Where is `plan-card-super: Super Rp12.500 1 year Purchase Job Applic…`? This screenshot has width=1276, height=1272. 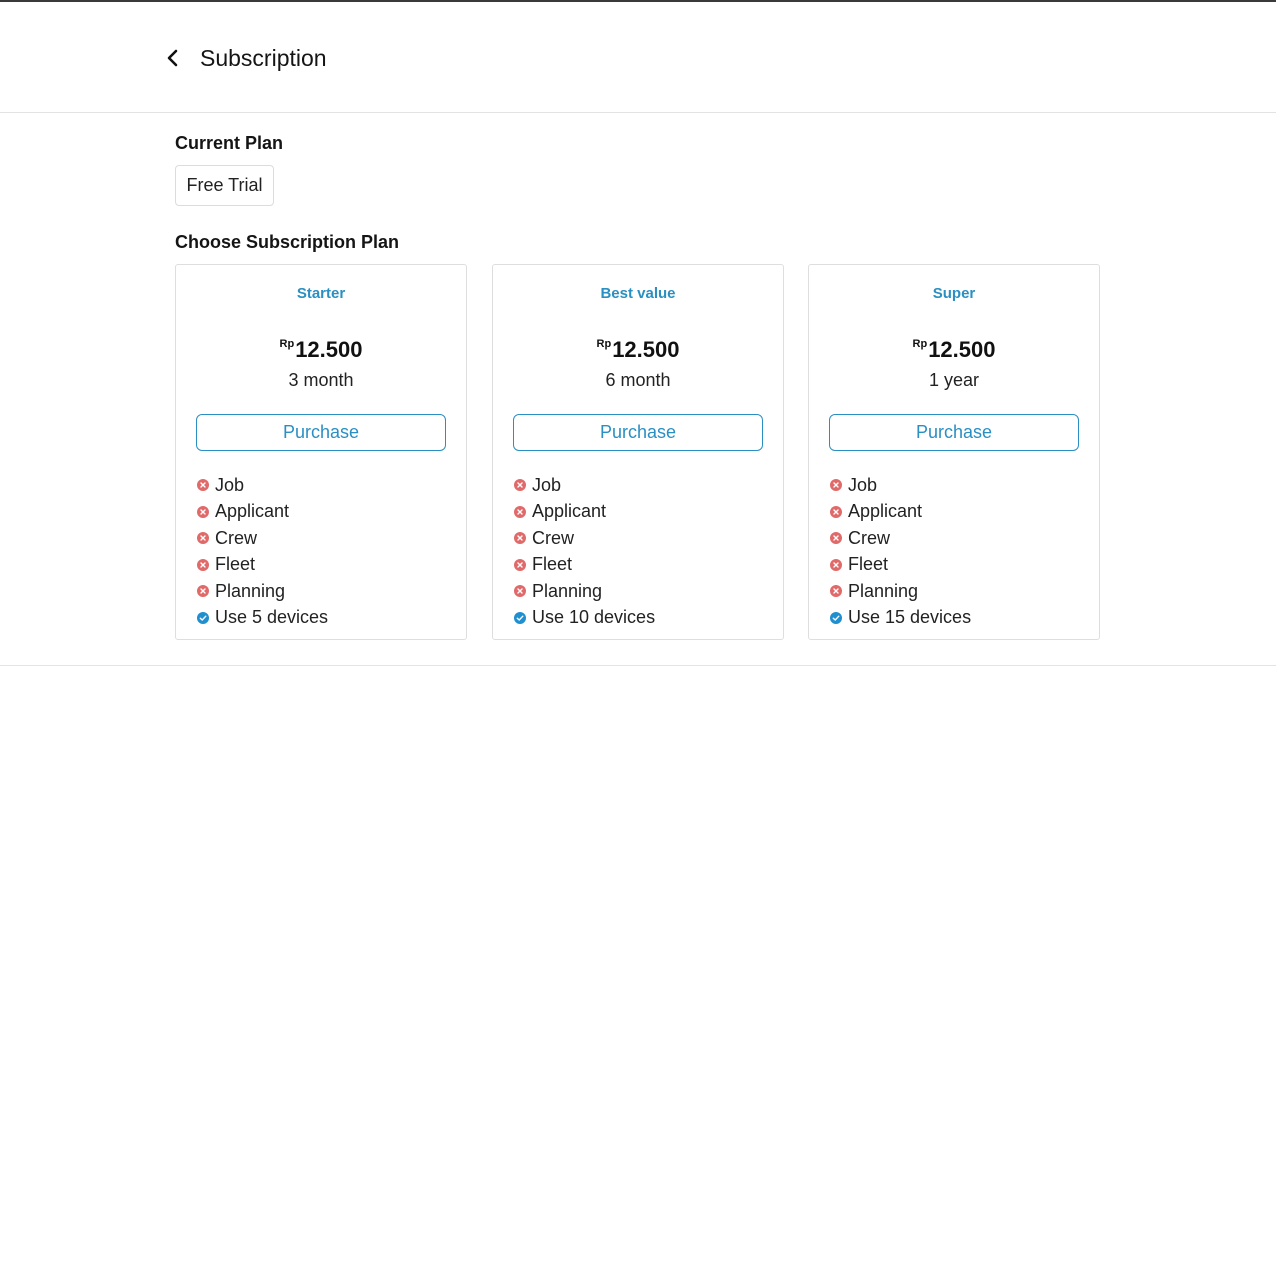 plan-card-super: Super Rp12.500 1 year Purchase Job Applic… is located at coordinates (954, 452).